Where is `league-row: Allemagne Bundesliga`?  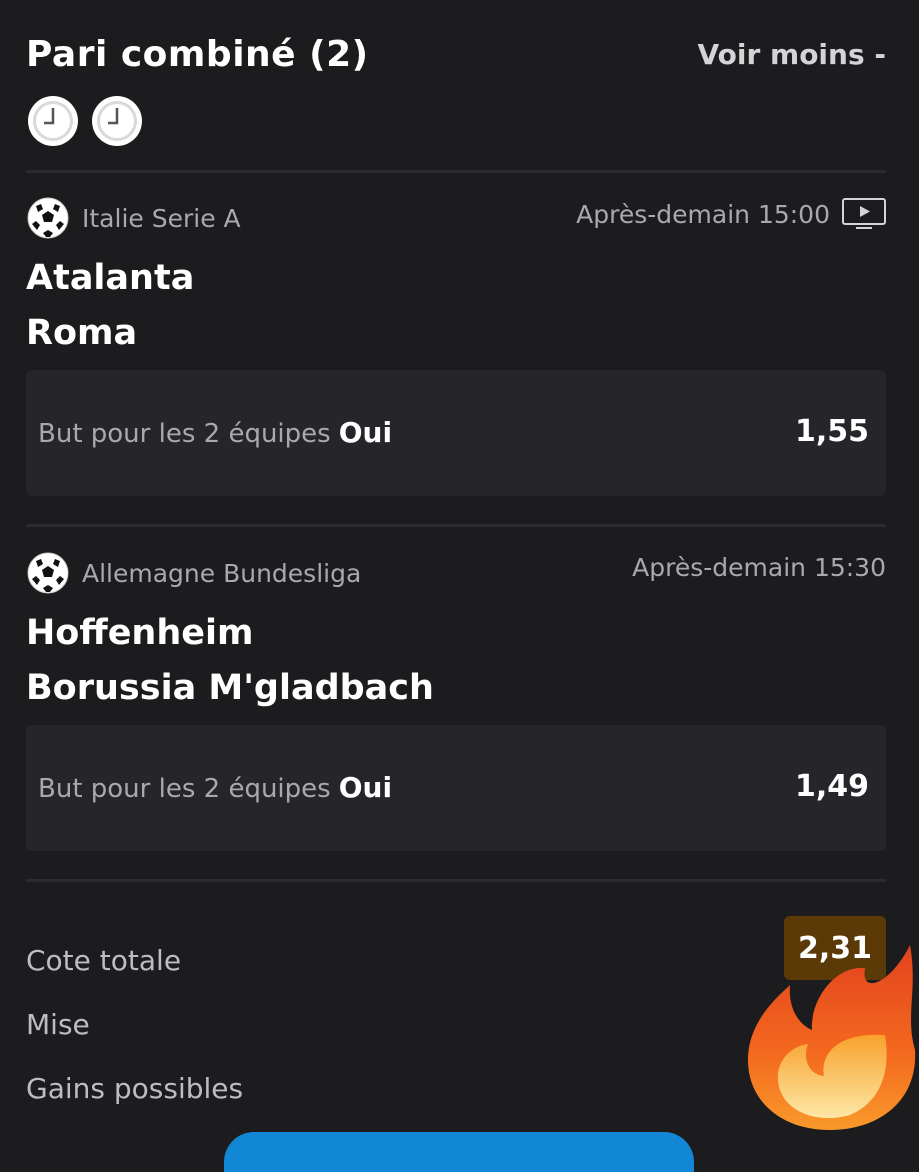 league-row: Allemagne Bundesliga is located at coordinates (193, 573).